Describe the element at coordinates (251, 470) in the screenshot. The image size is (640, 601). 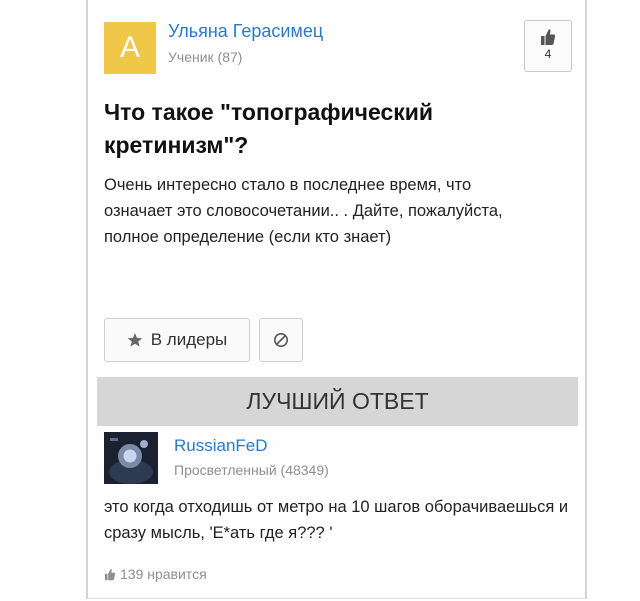
I see `answerer-rank: Просветленный (48349)` at that location.